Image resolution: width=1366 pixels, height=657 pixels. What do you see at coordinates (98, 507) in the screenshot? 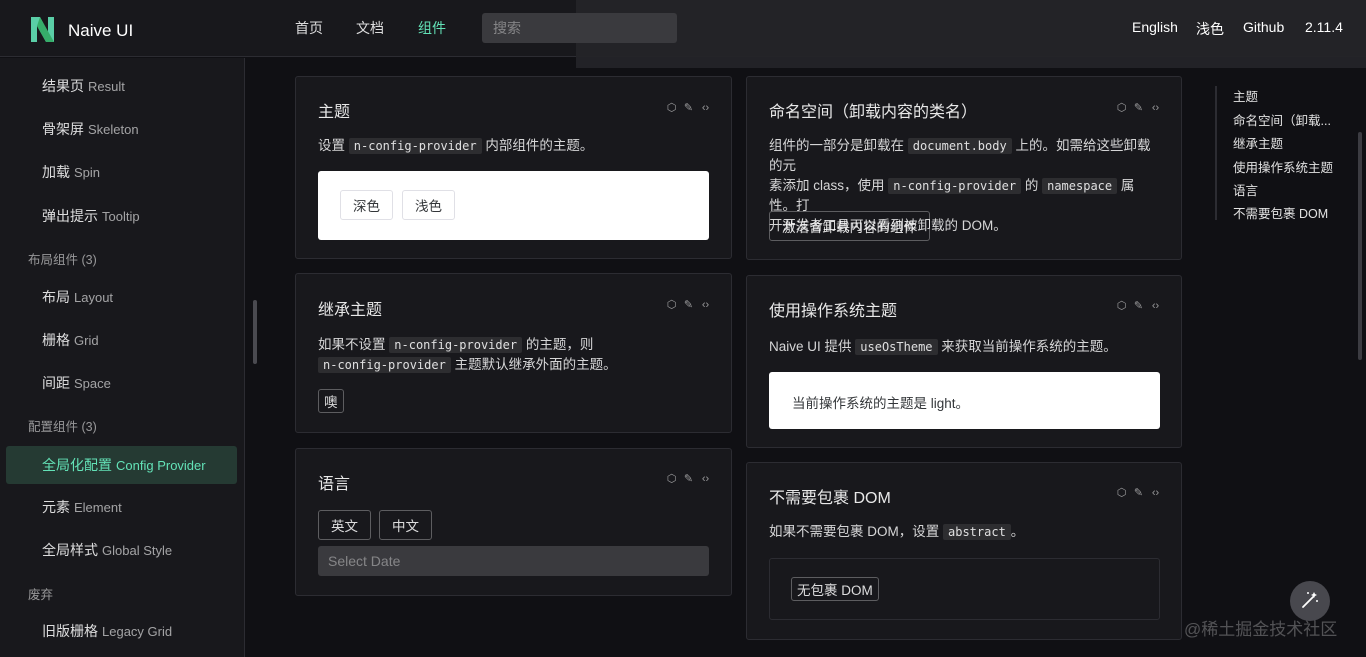
I see `sidebar-item-sublabel: Element` at bounding box center [98, 507].